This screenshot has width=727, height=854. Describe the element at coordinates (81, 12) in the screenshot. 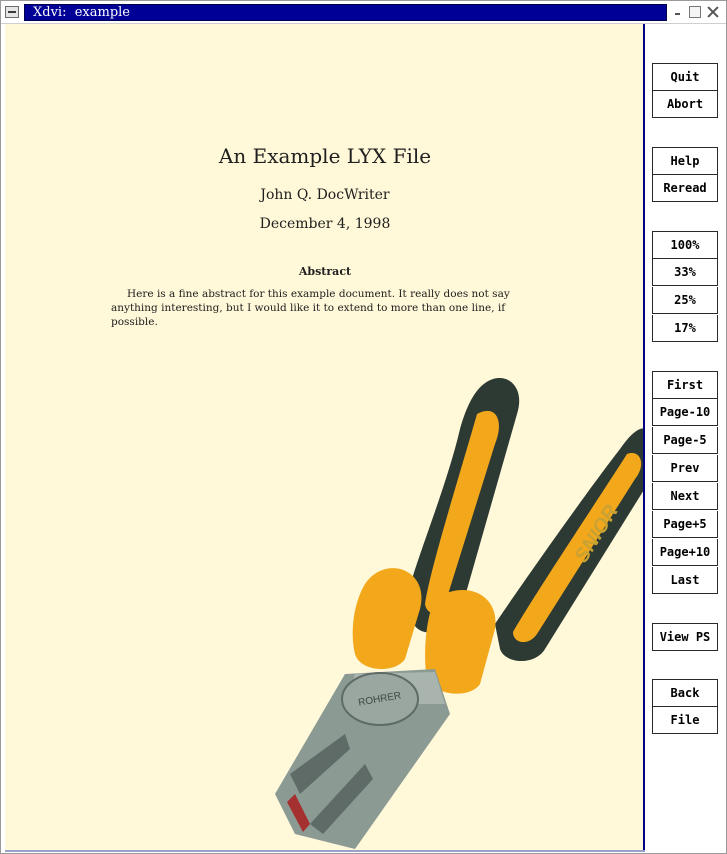

I see `window-title: Xdvi: example` at that location.